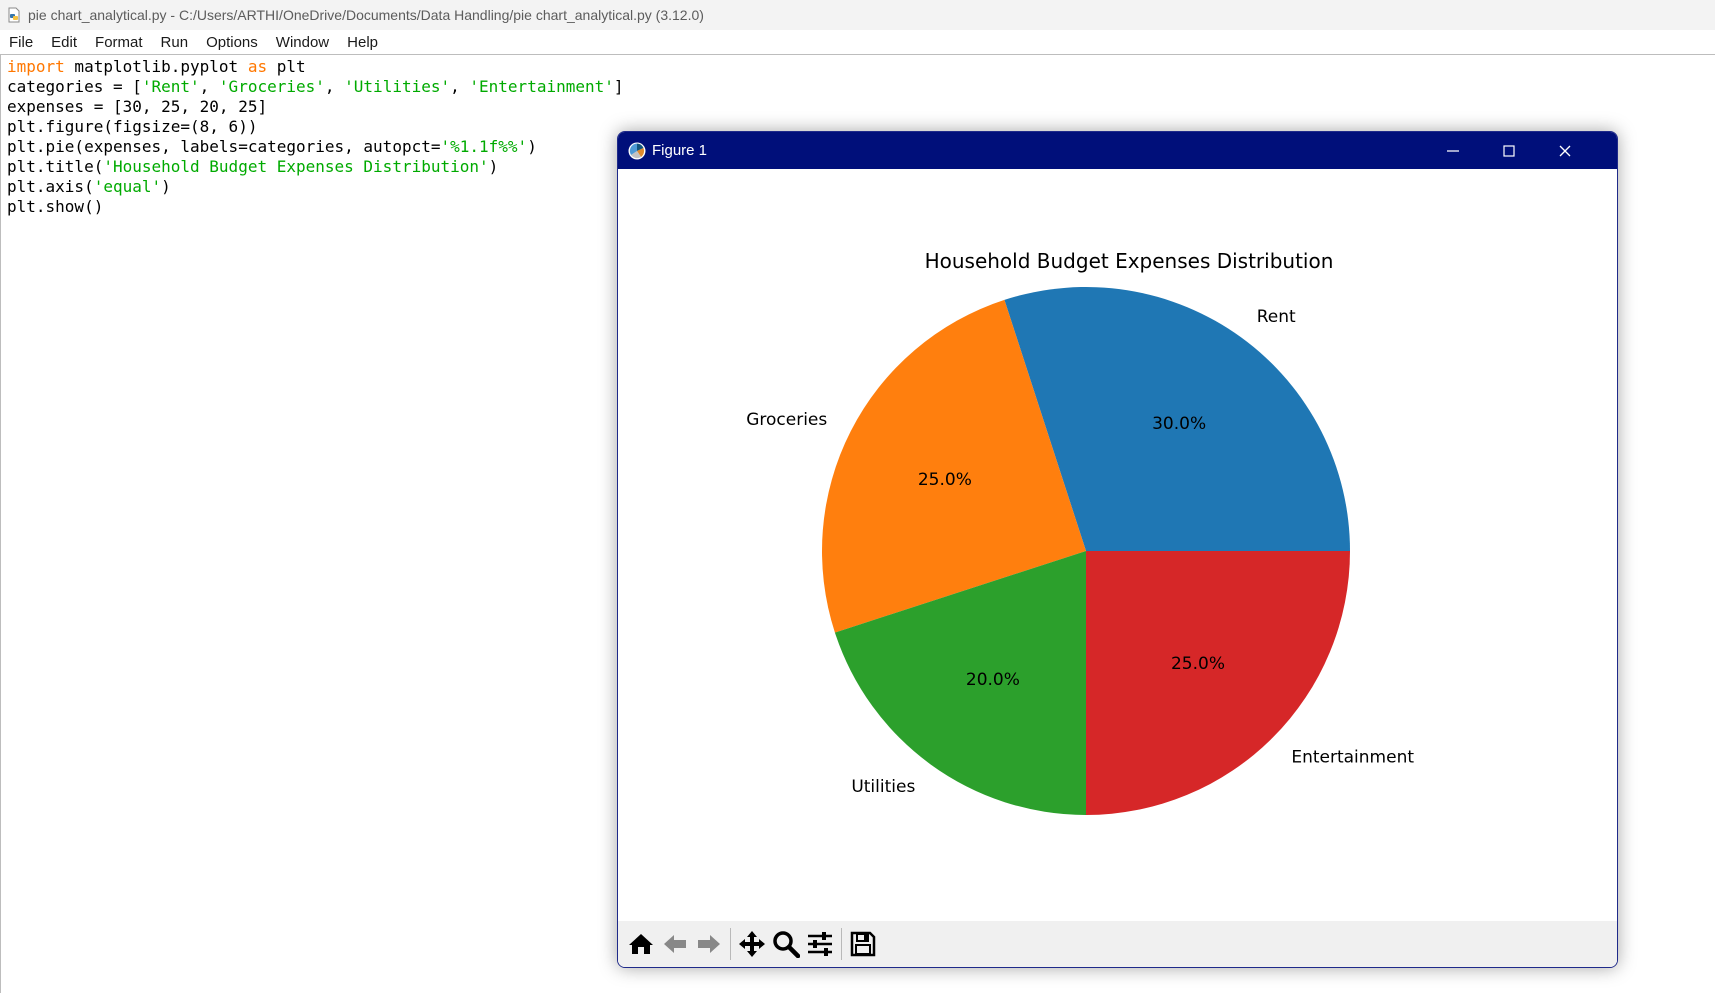 This screenshot has width=1715, height=993. I want to click on zoom-icon, so click(786, 944).